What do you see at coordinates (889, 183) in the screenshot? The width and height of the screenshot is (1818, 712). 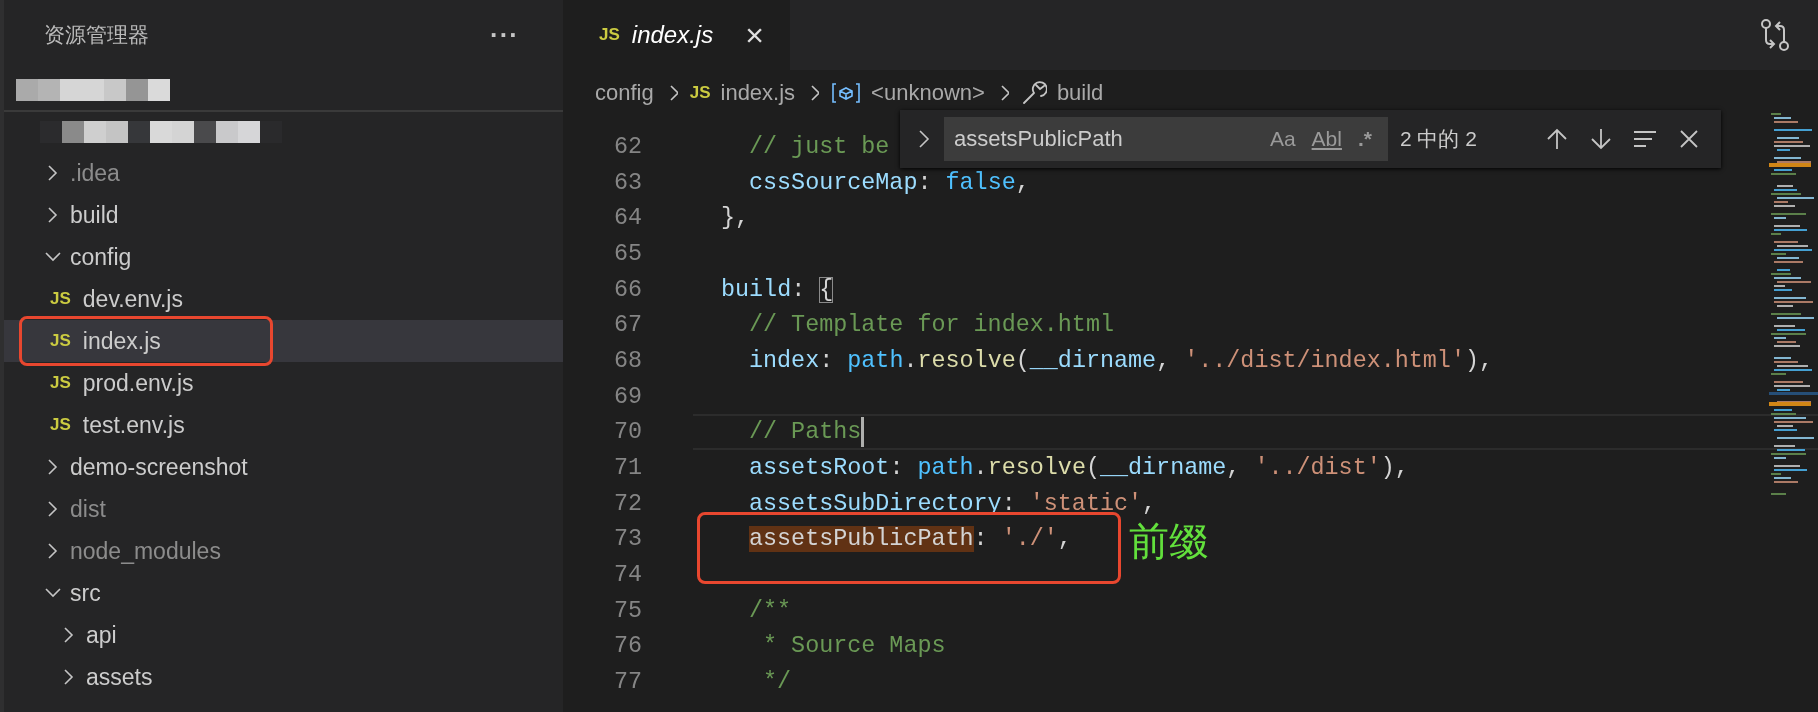 I see `code-line: cssSourceMap: false,` at bounding box center [889, 183].